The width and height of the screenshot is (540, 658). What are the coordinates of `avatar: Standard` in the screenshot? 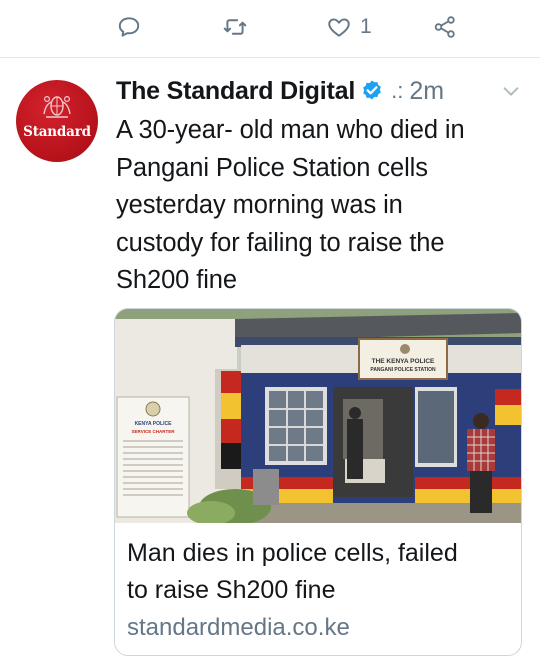 It's located at (57, 121).